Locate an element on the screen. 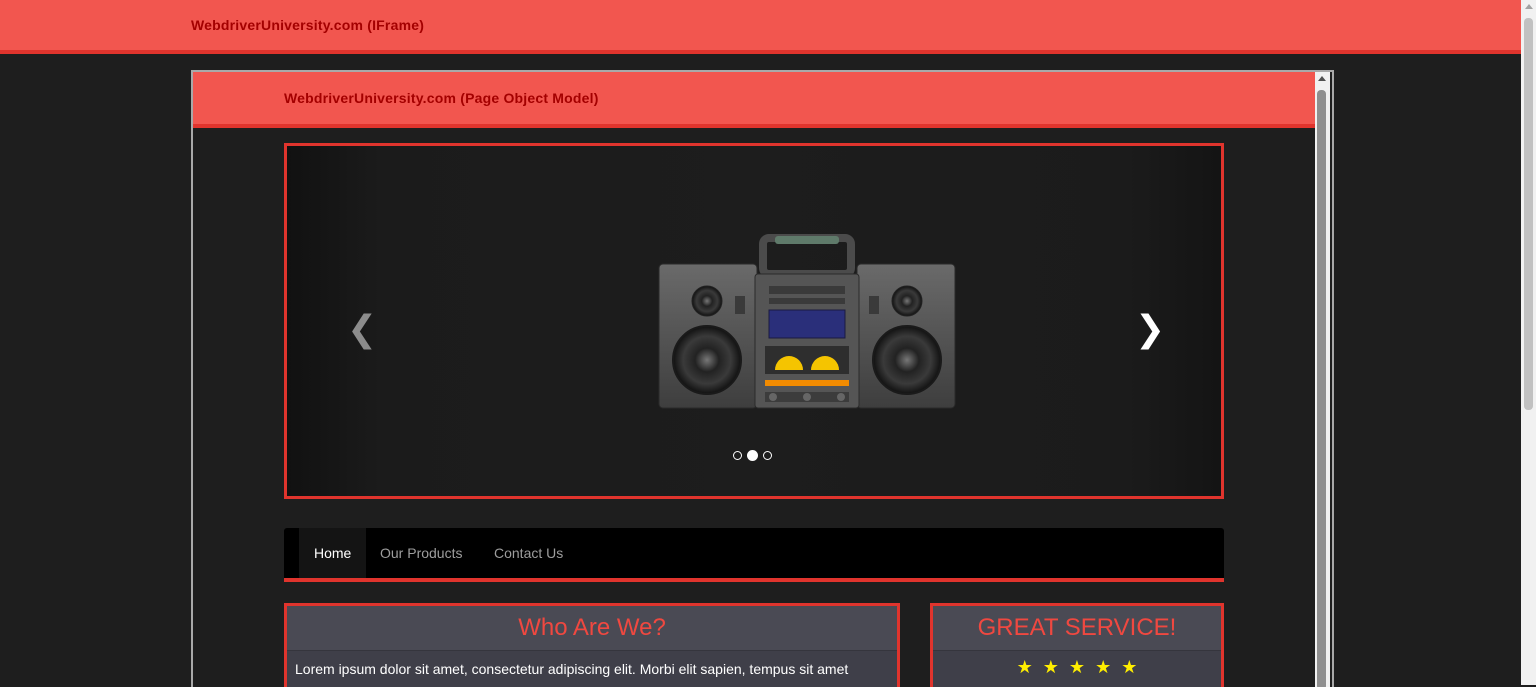  carousel-indicators is located at coordinates (752, 455).